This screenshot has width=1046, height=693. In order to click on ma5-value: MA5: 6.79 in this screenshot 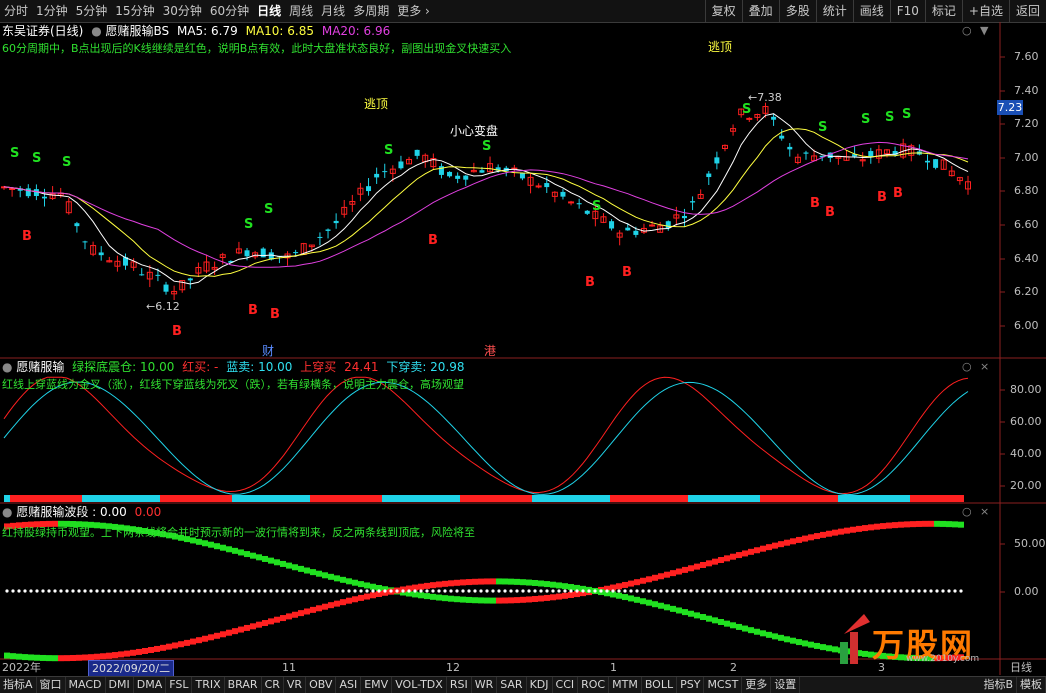, I will do `click(207, 31)`.